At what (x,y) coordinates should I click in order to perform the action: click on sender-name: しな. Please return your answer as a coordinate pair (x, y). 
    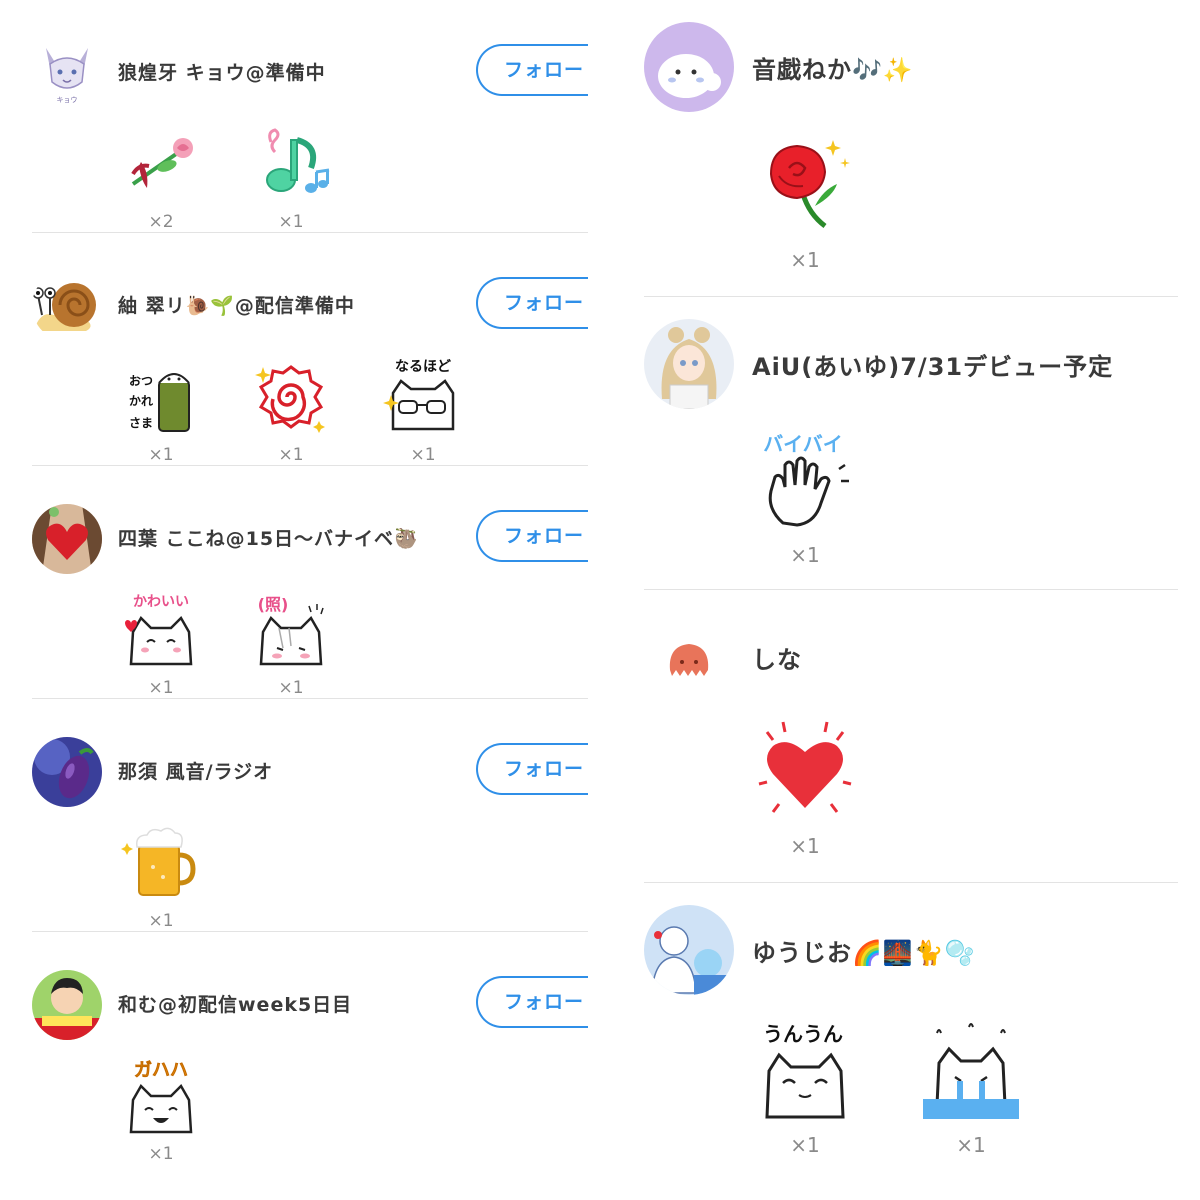
    Looking at the image, I should click on (777, 660).